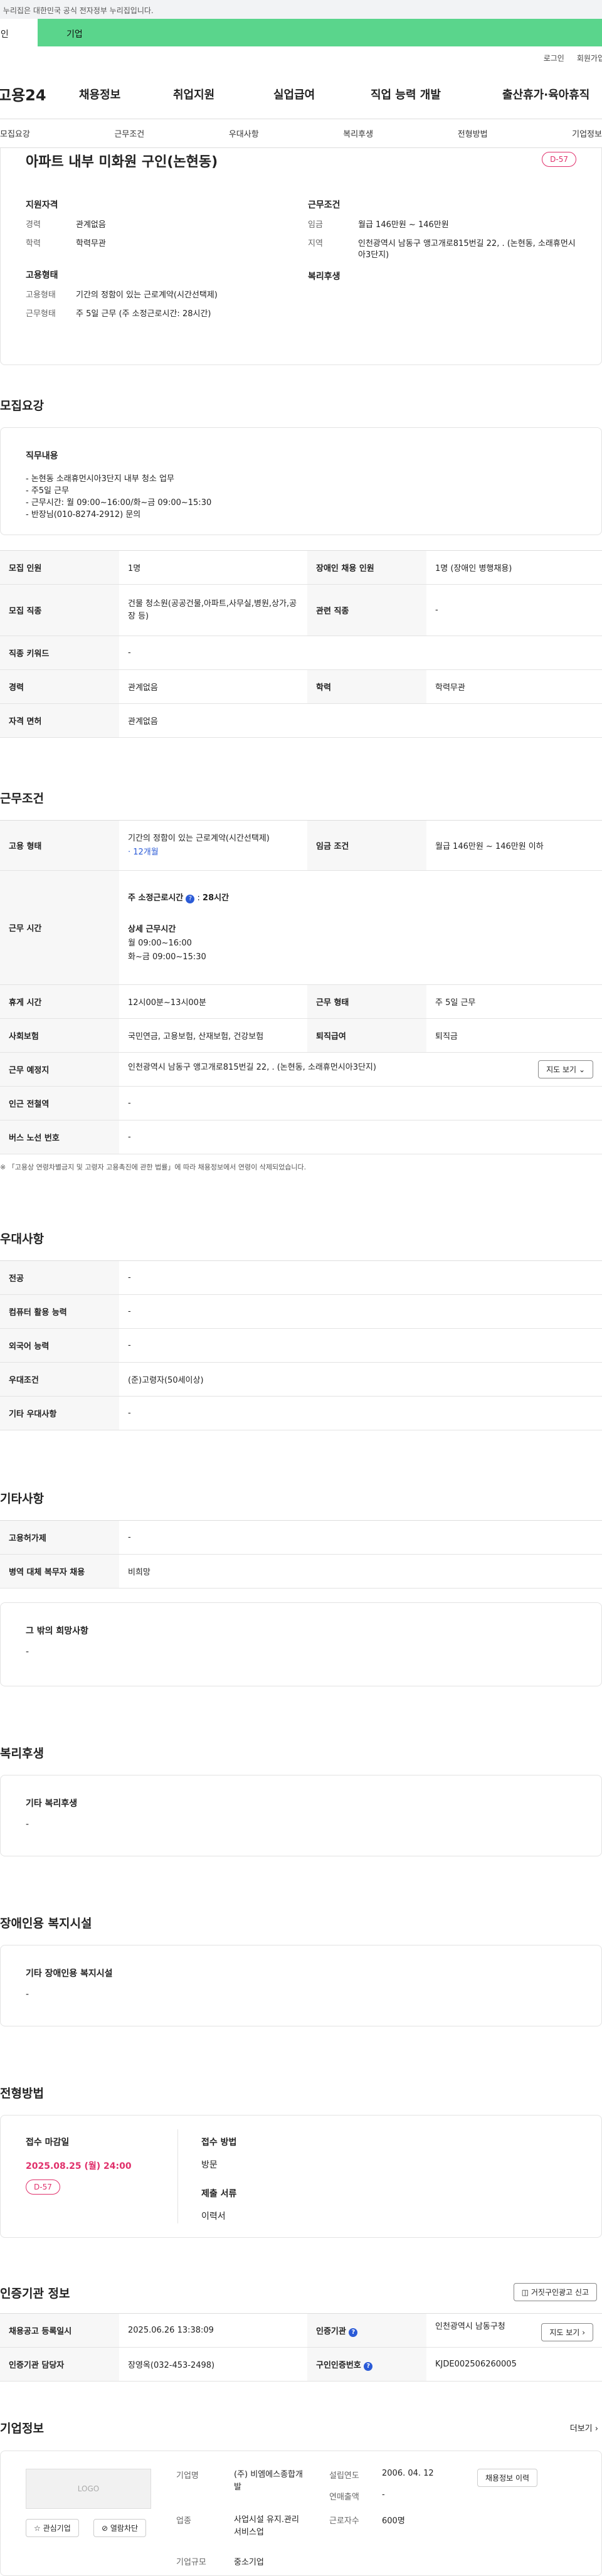  I want to click on retirement-value: 퇴직금, so click(514, 1035).